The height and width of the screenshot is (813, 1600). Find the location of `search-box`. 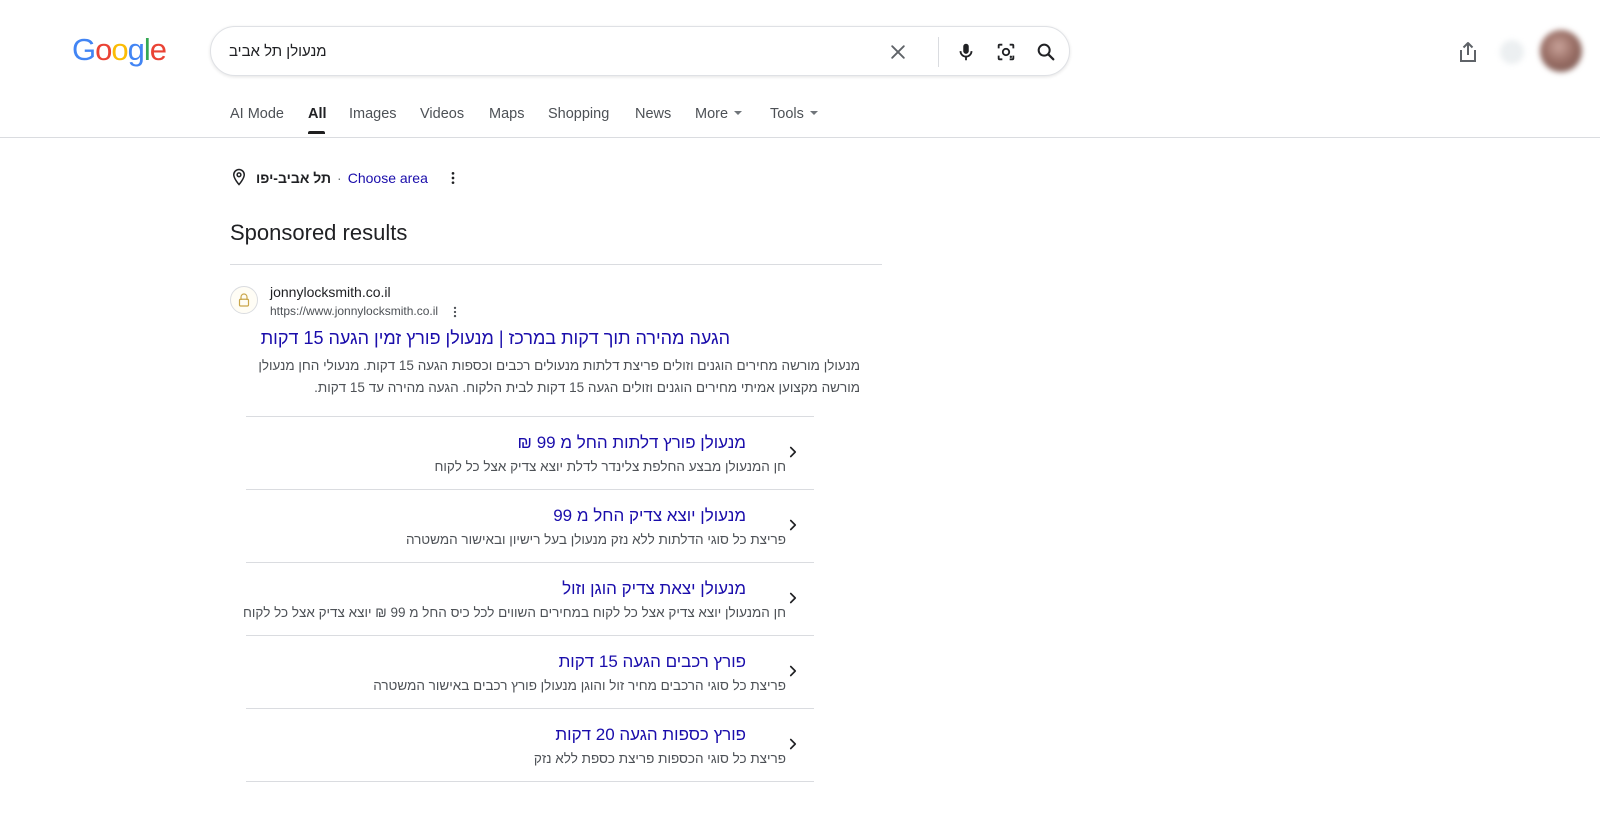

search-box is located at coordinates (640, 51).